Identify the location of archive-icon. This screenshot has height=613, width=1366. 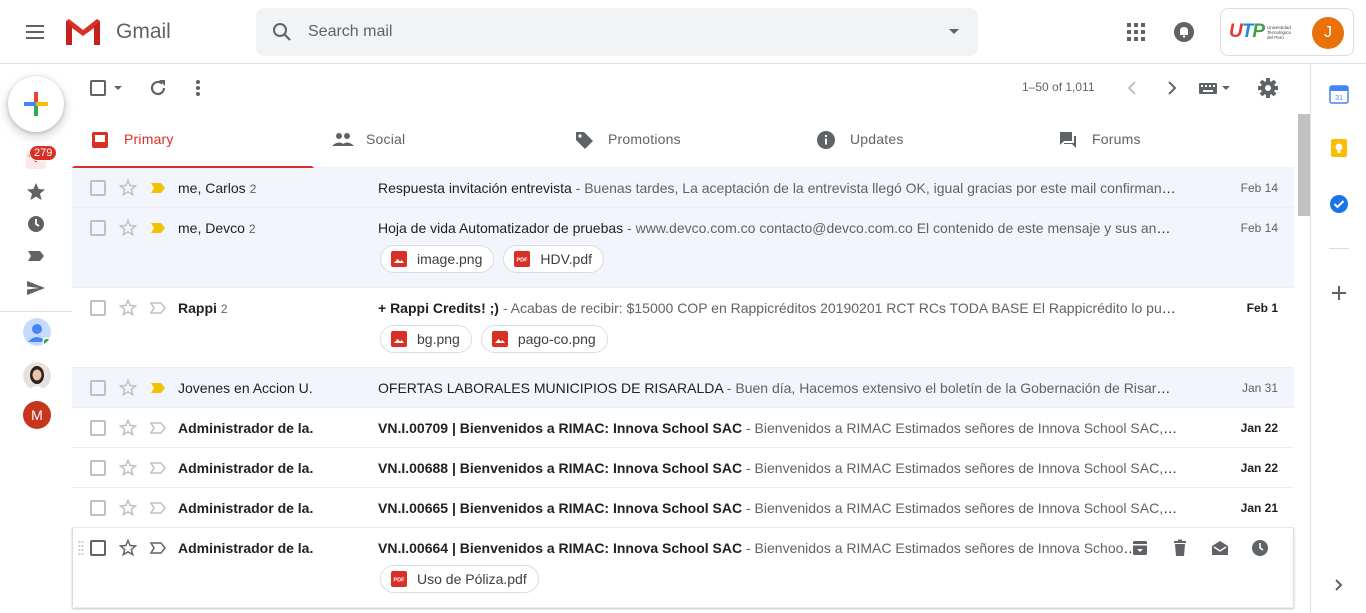
(1140, 548).